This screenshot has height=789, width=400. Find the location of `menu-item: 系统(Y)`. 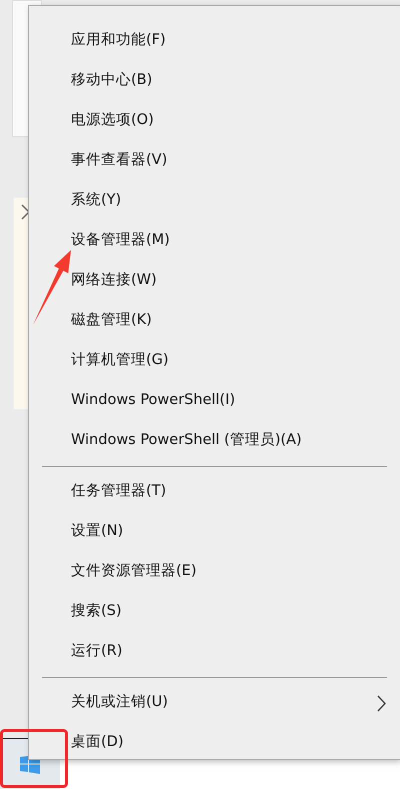

menu-item: 系统(Y) is located at coordinates (214, 201).